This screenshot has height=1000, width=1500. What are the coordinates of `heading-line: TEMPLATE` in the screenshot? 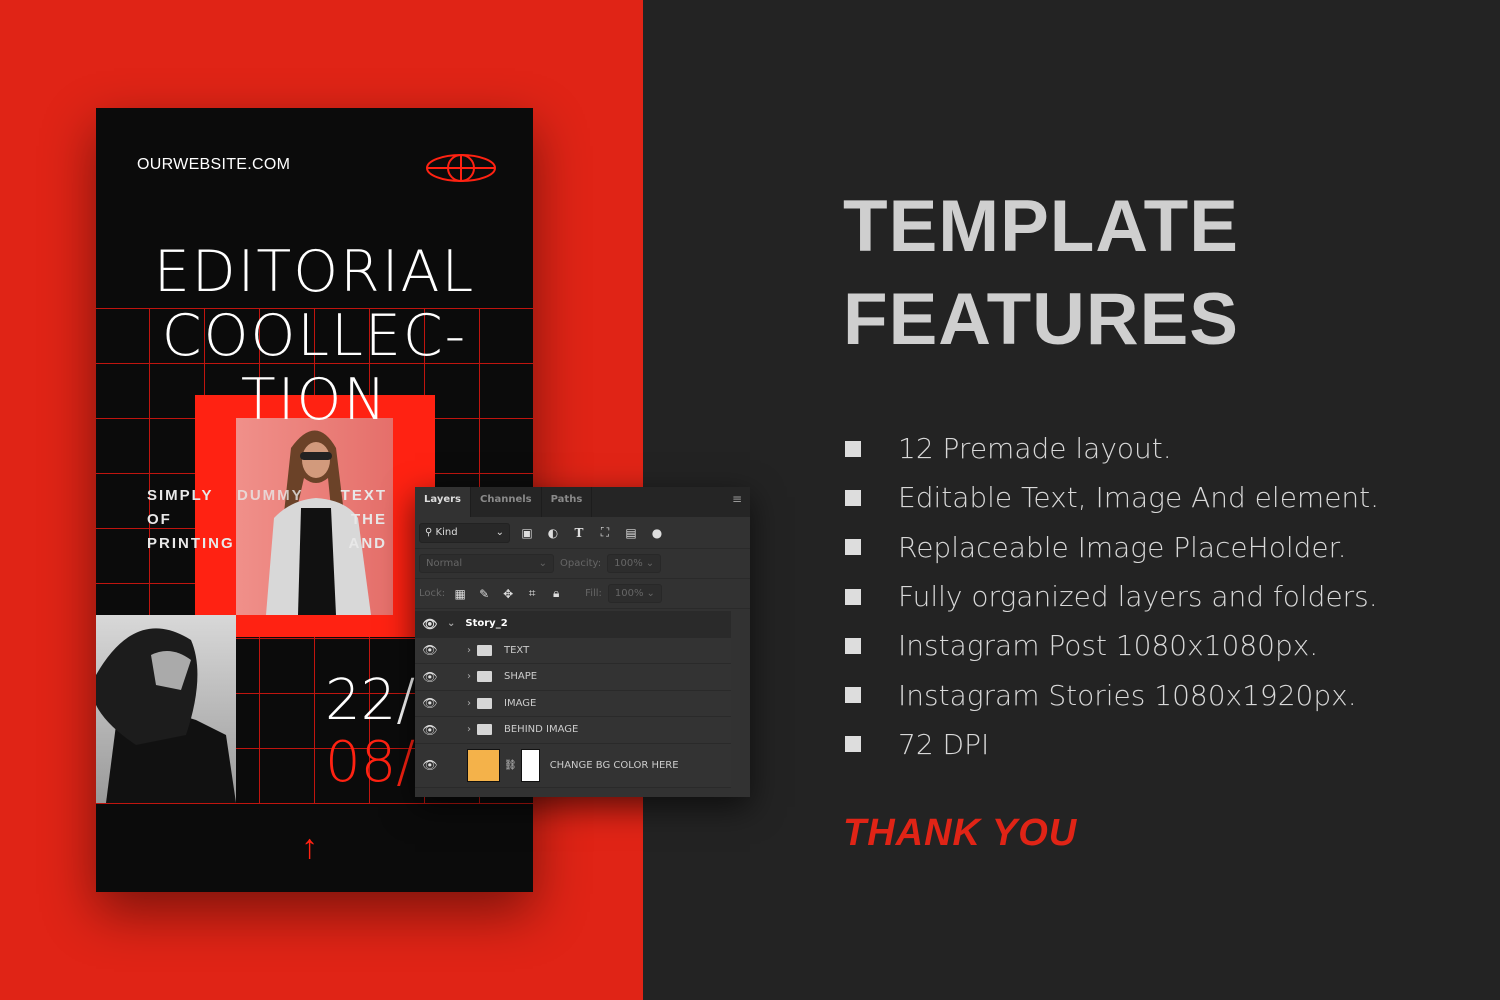 It's located at (1041, 226).